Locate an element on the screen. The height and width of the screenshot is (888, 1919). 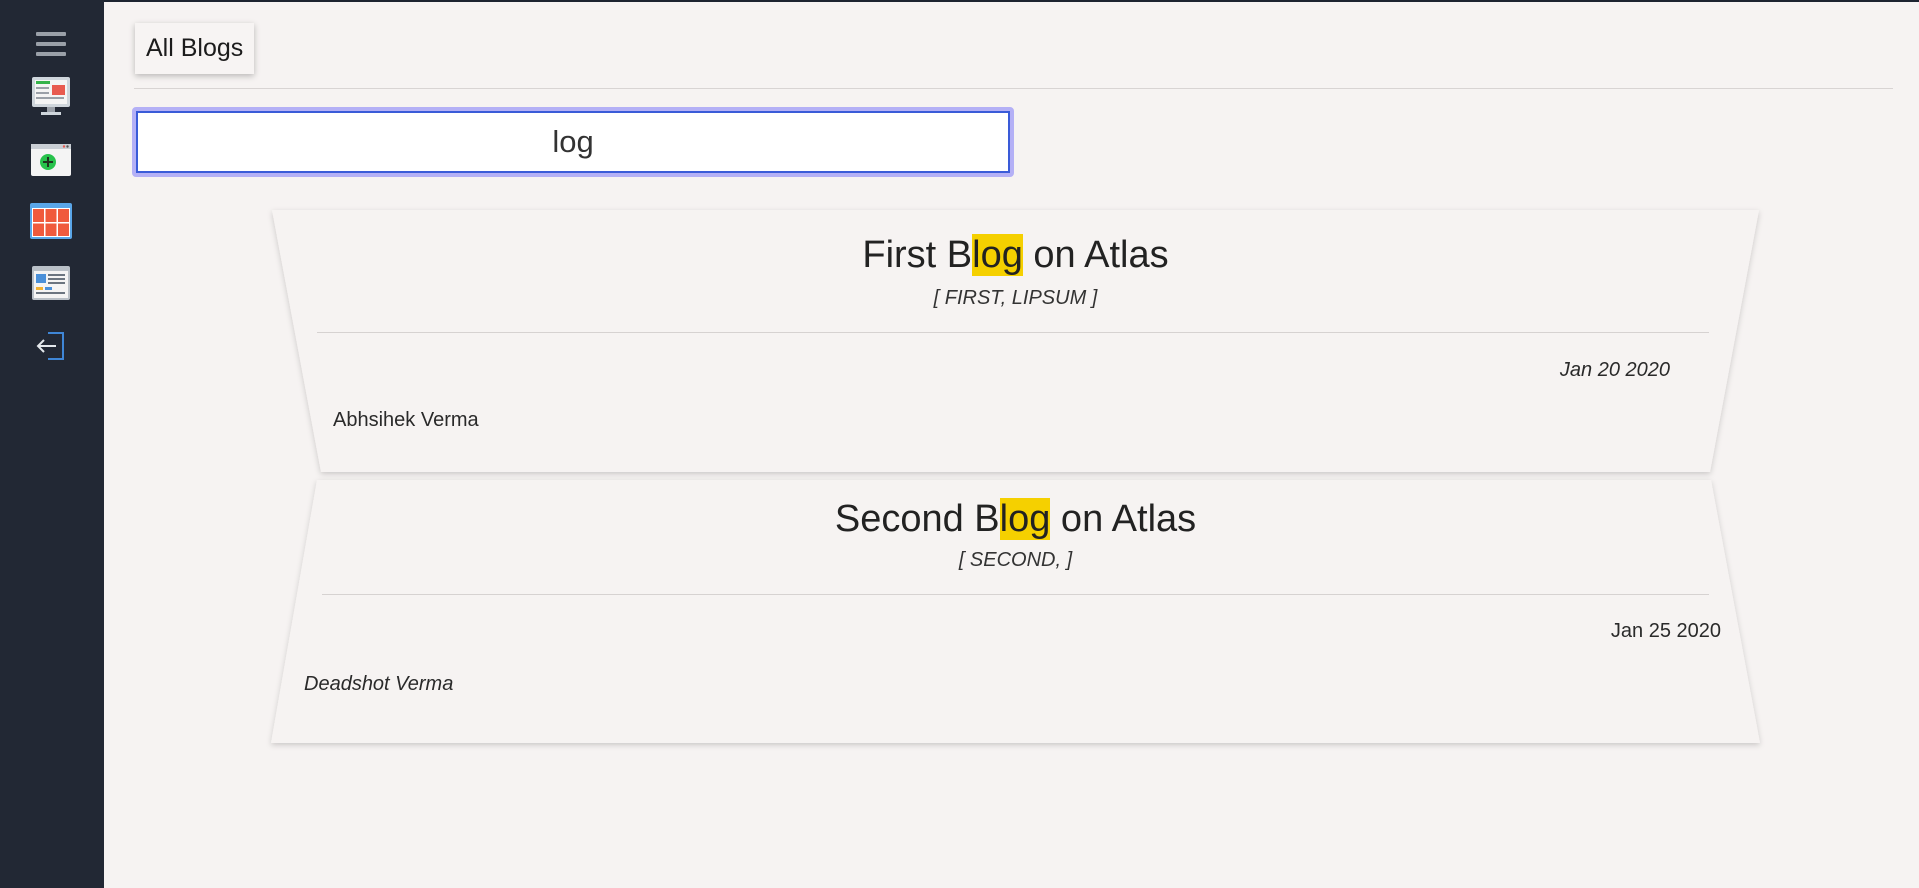
sidebar-item-article is located at coordinates (51, 283).